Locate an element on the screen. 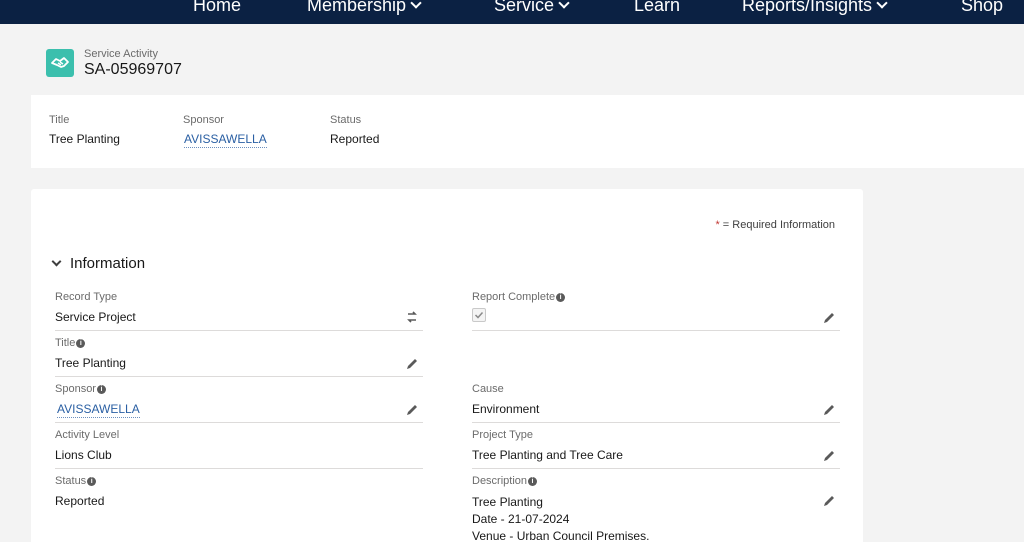  field-label-text: Title is located at coordinates (65, 343).